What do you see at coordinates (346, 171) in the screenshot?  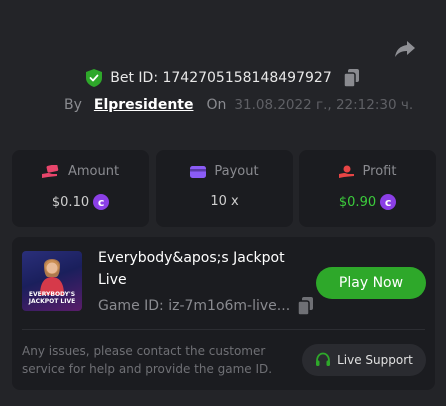 I see `profit-hand-icon` at bounding box center [346, 171].